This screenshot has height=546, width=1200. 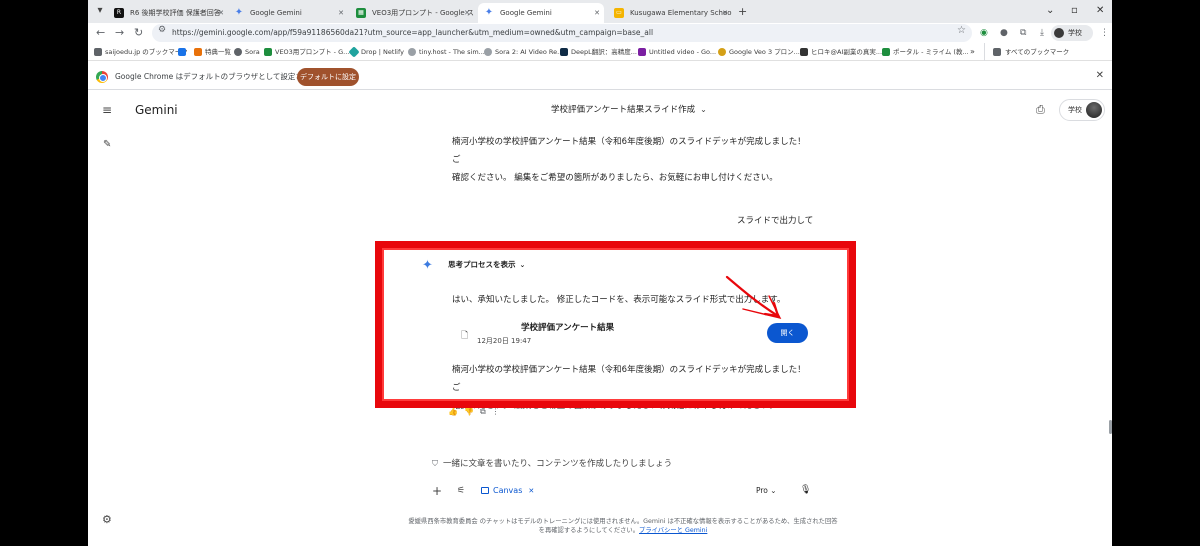 I want to click on gift-icon, so click(x=198, y=52).